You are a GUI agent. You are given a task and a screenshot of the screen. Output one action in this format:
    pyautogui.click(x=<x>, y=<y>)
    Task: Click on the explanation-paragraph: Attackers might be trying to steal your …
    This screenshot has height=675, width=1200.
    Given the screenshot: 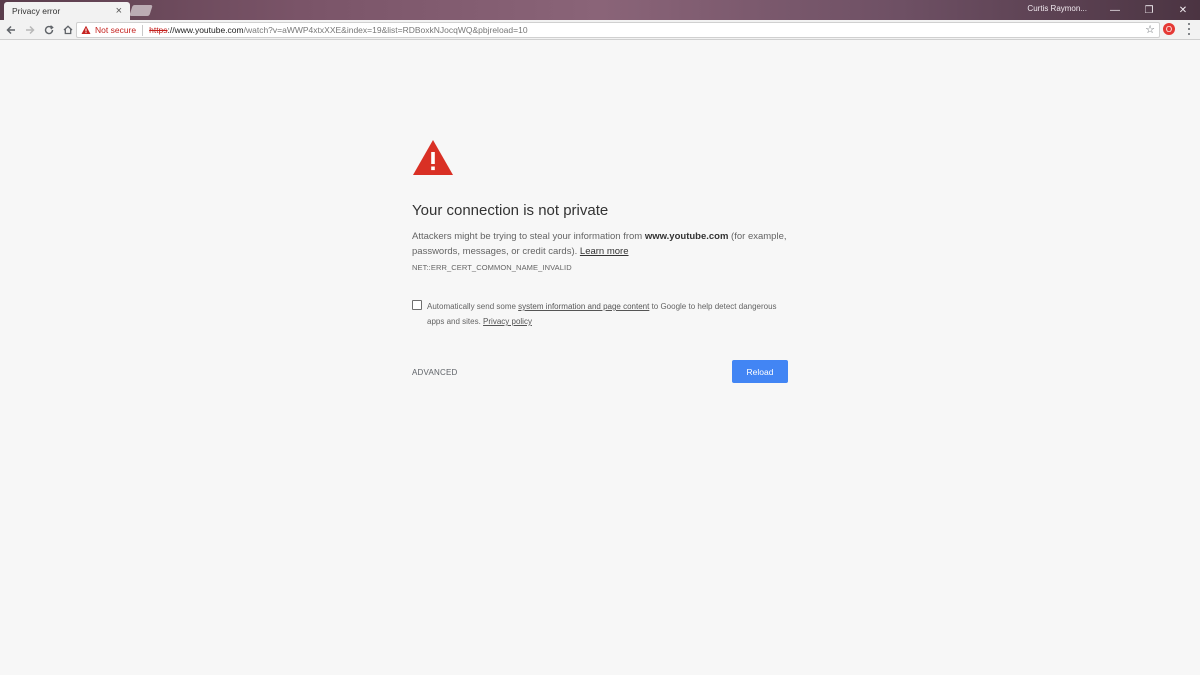 What is the action you would take?
    pyautogui.click(x=600, y=244)
    